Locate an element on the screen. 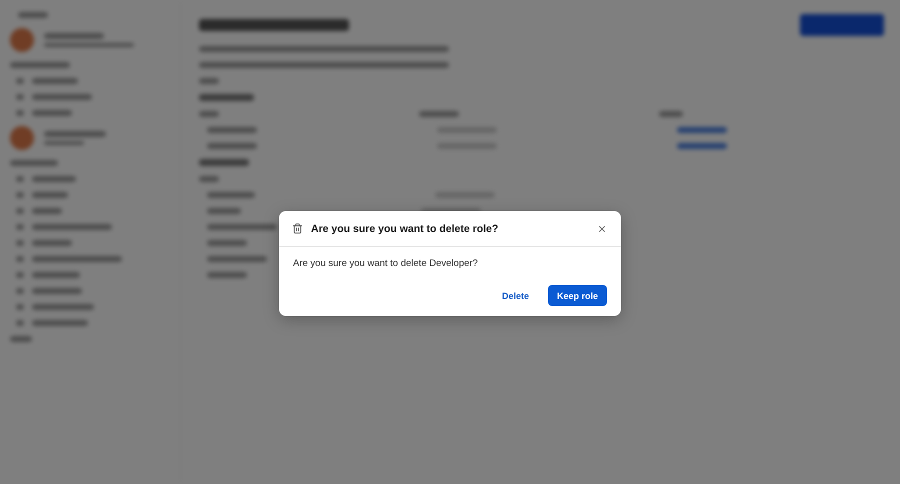 Image resolution: width=900 pixels, height=484 pixels. delete-button: Delete is located at coordinates (515, 295).